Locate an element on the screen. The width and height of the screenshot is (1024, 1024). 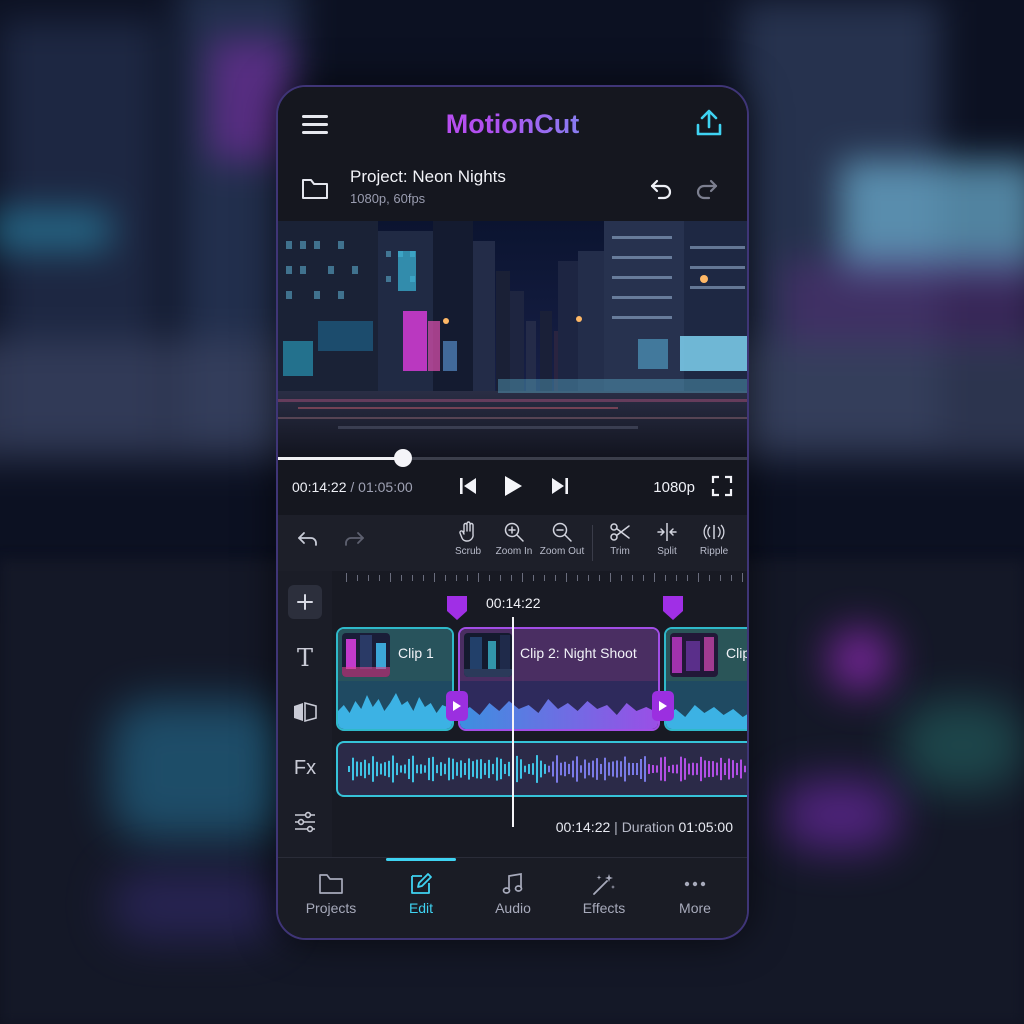
nav-projects: Projects is located at coordinates (331, 898).